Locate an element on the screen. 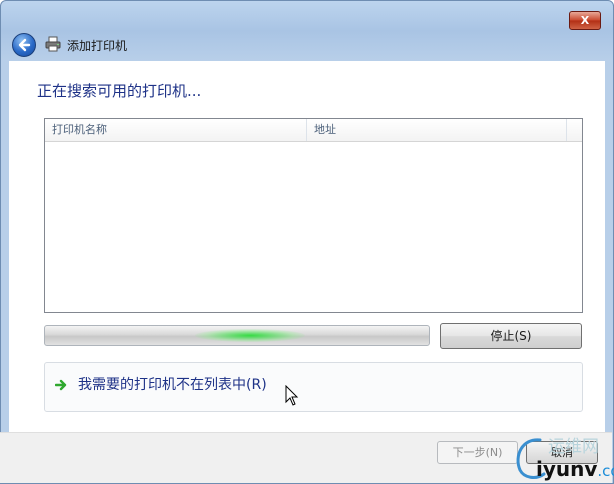 The width and height of the screenshot is (614, 484). green-arrow-icon is located at coordinates (61, 385).